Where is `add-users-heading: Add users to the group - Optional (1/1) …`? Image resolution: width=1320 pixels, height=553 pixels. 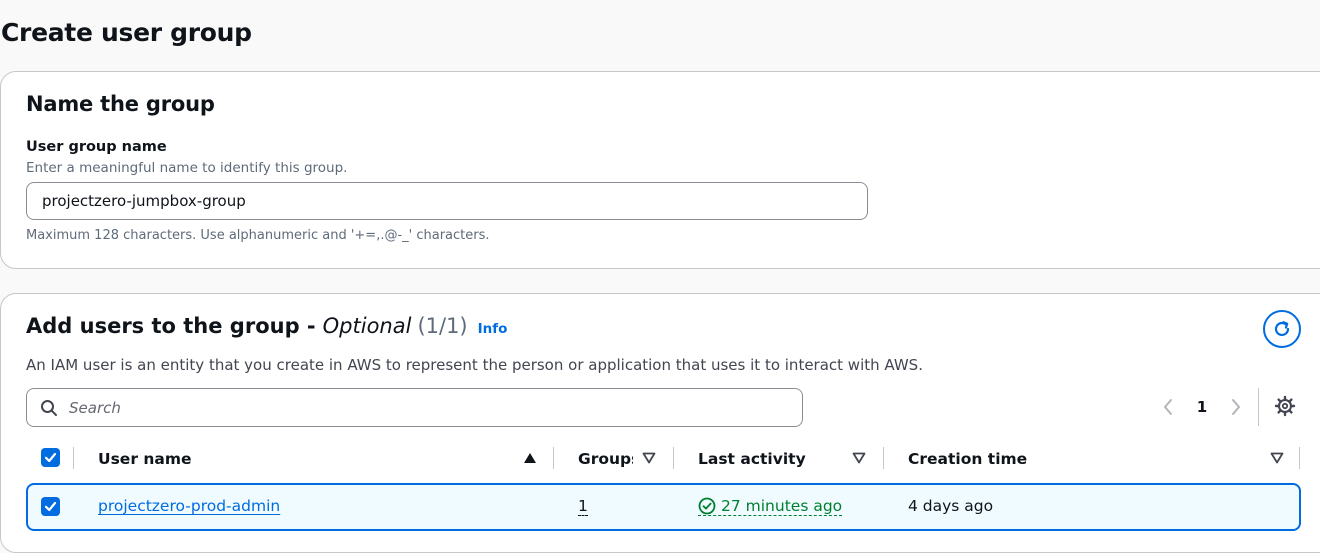
add-users-heading: Add users to the group - Optional (1/1) … is located at coordinates (266, 326).